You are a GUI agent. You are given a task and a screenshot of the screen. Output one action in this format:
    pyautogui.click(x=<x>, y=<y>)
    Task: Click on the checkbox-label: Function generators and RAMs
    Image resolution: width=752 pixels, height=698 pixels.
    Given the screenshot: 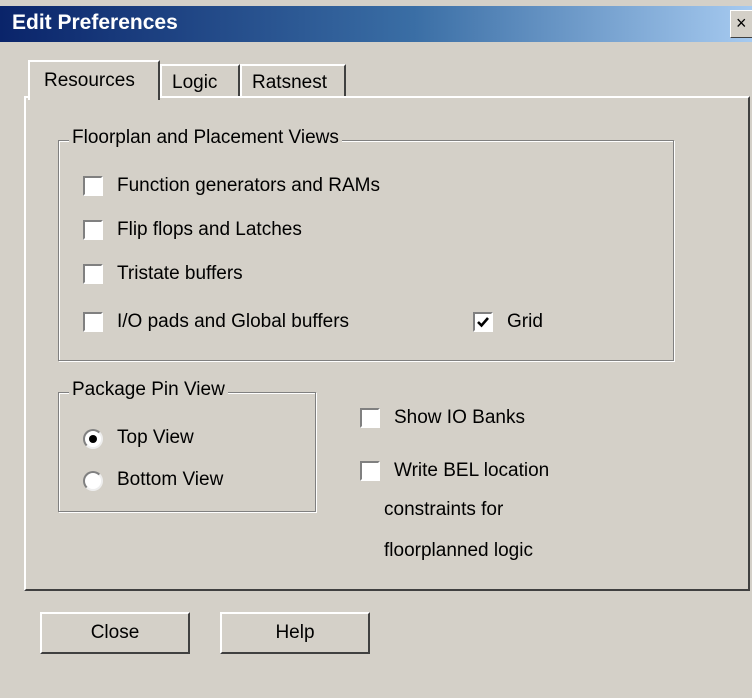 What is the action you would take?
    pyautogui.click(x=248, y=185)
    